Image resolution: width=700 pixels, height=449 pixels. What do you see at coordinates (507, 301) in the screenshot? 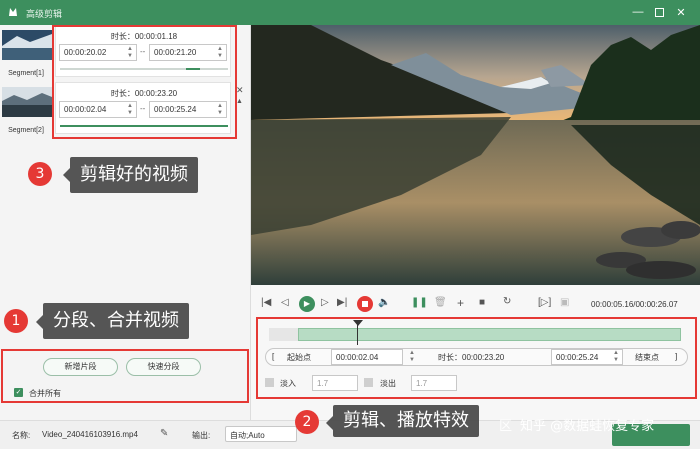
I see `reset-icon: ↻` at bounding box center [507, 301].